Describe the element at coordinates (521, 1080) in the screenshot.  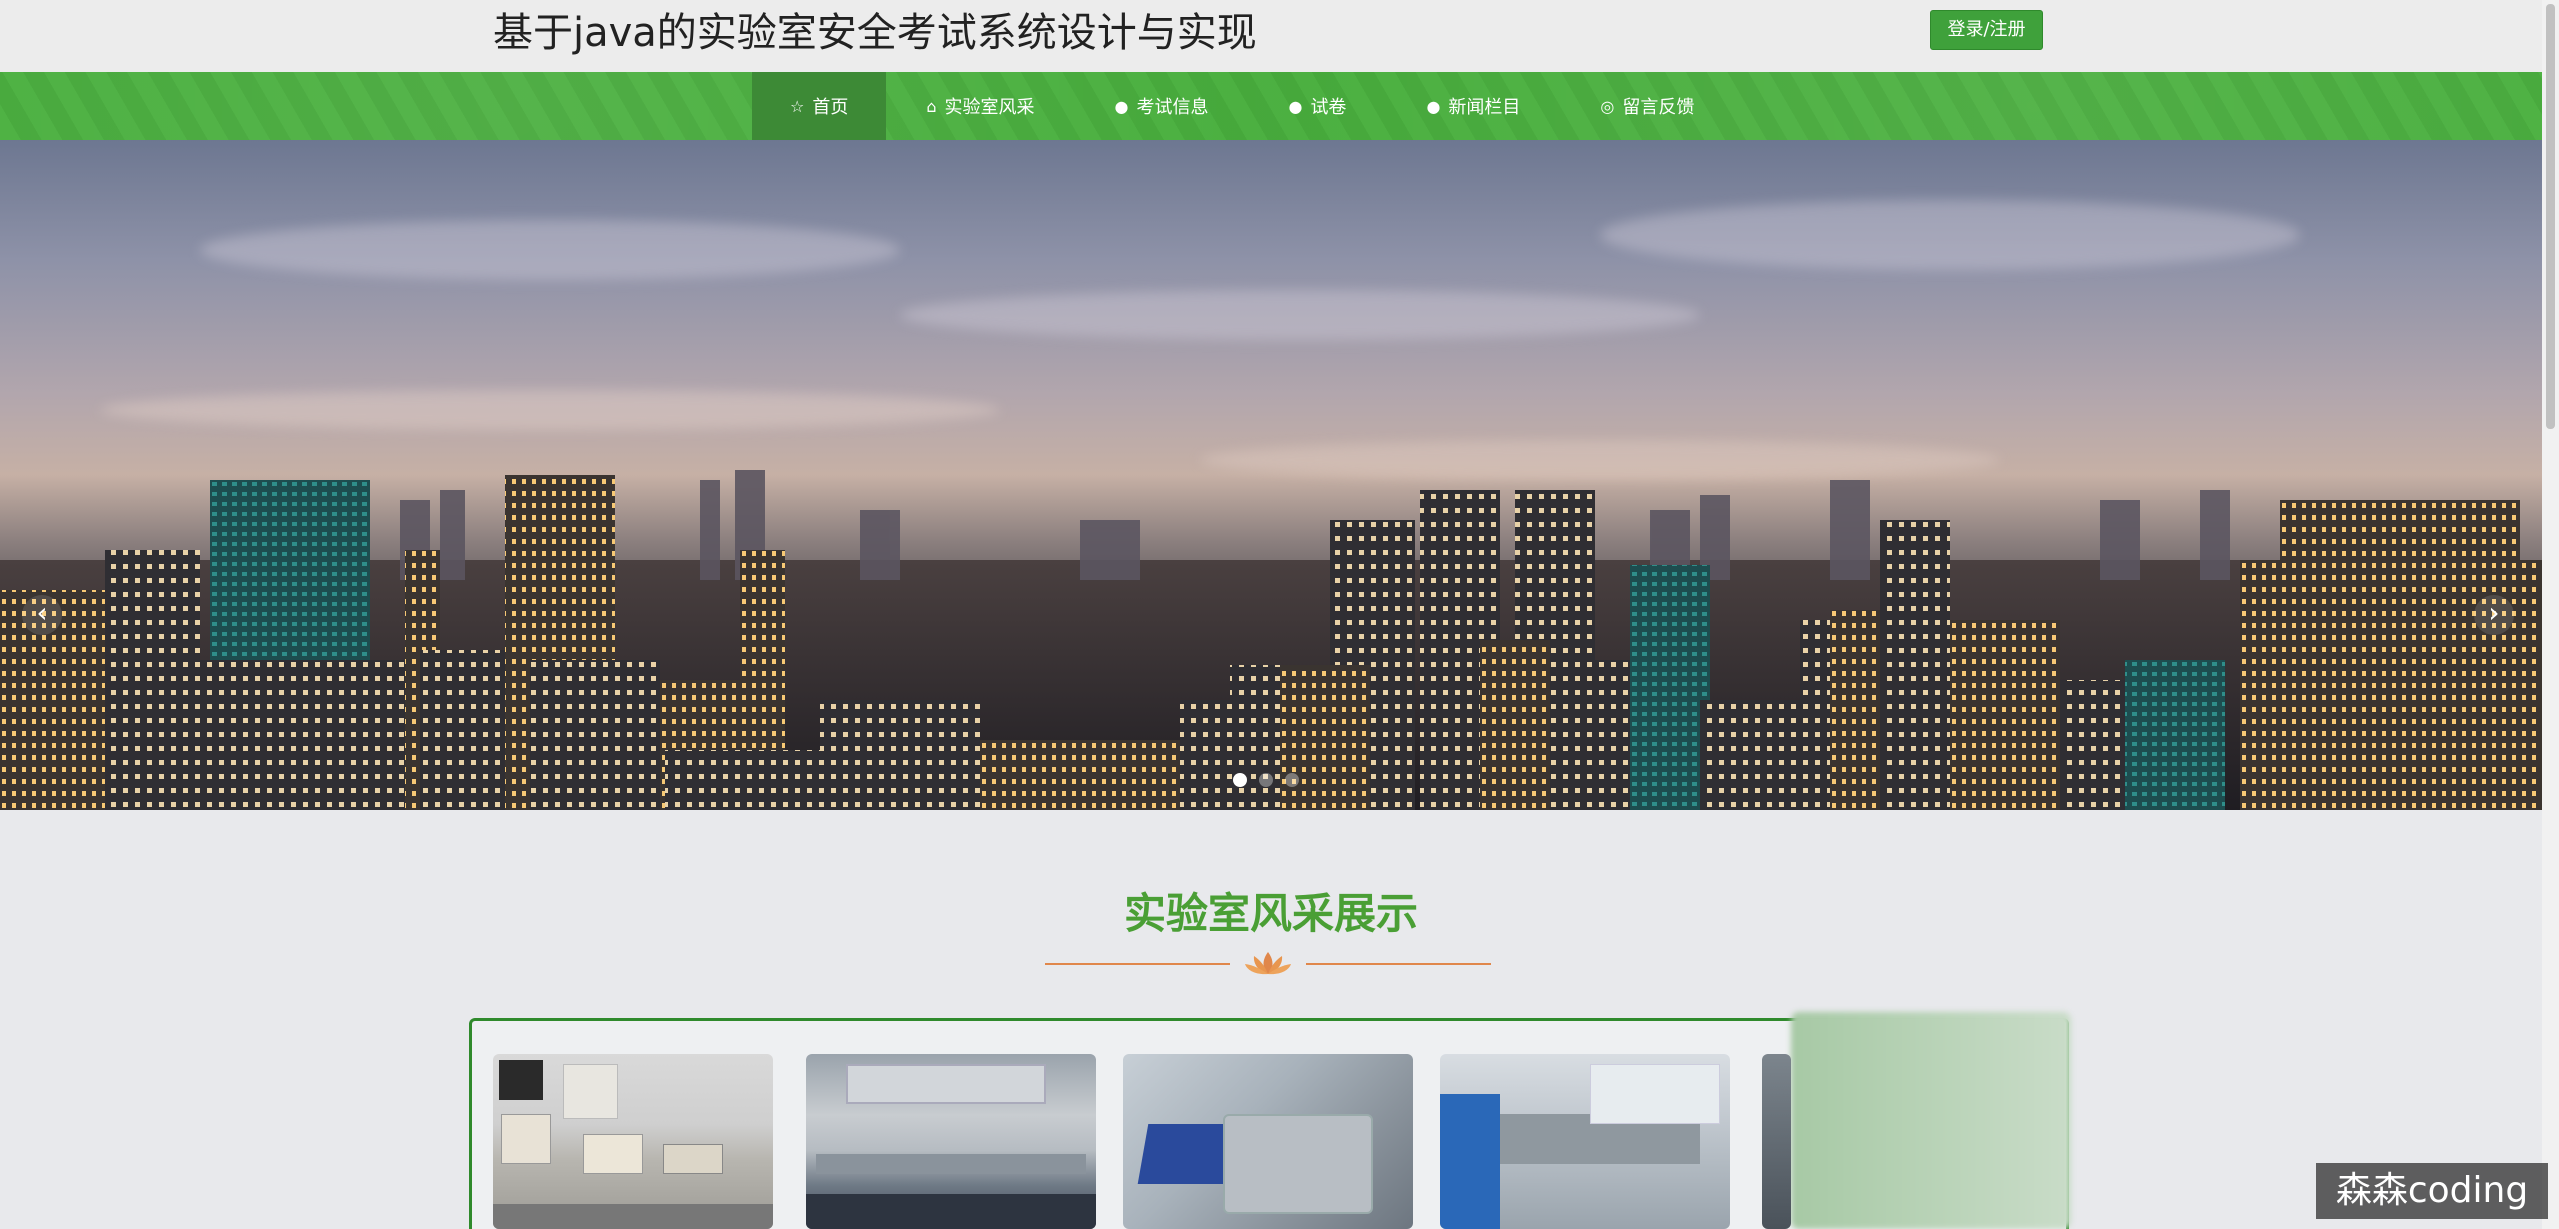
I see `monitor` at that location.